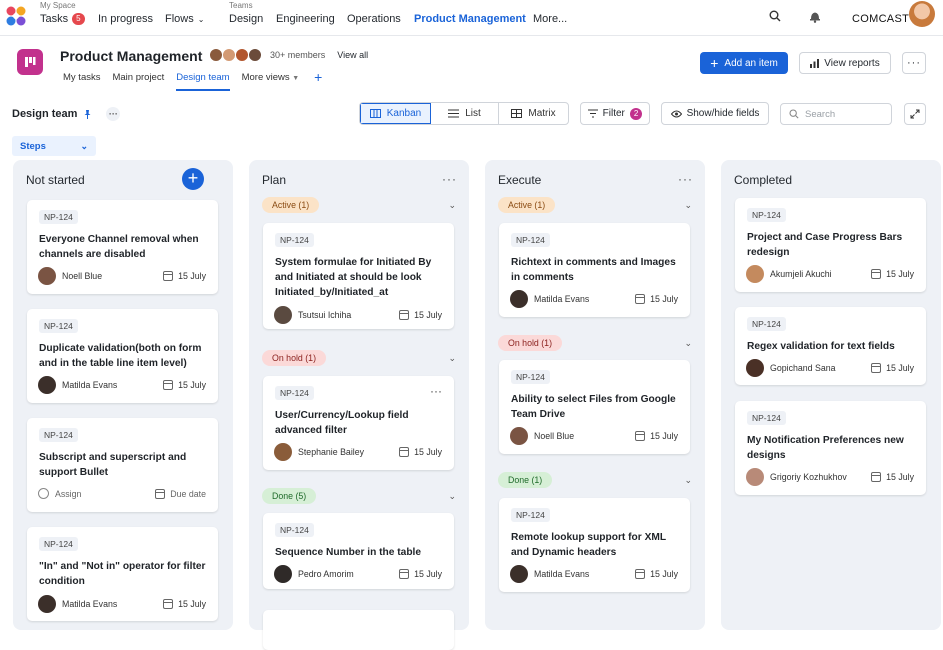  I want to click on assignee-name: Tsutsui Ichiha, so click(325, 315).